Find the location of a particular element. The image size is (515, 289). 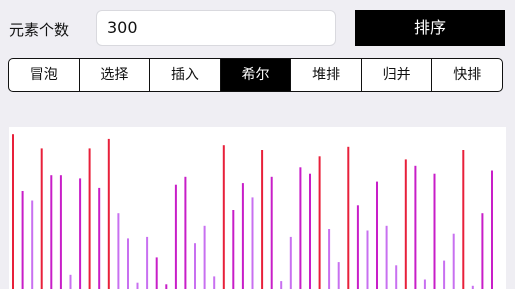

segment-shell: 希尔 is located at coordinates (255, 75).